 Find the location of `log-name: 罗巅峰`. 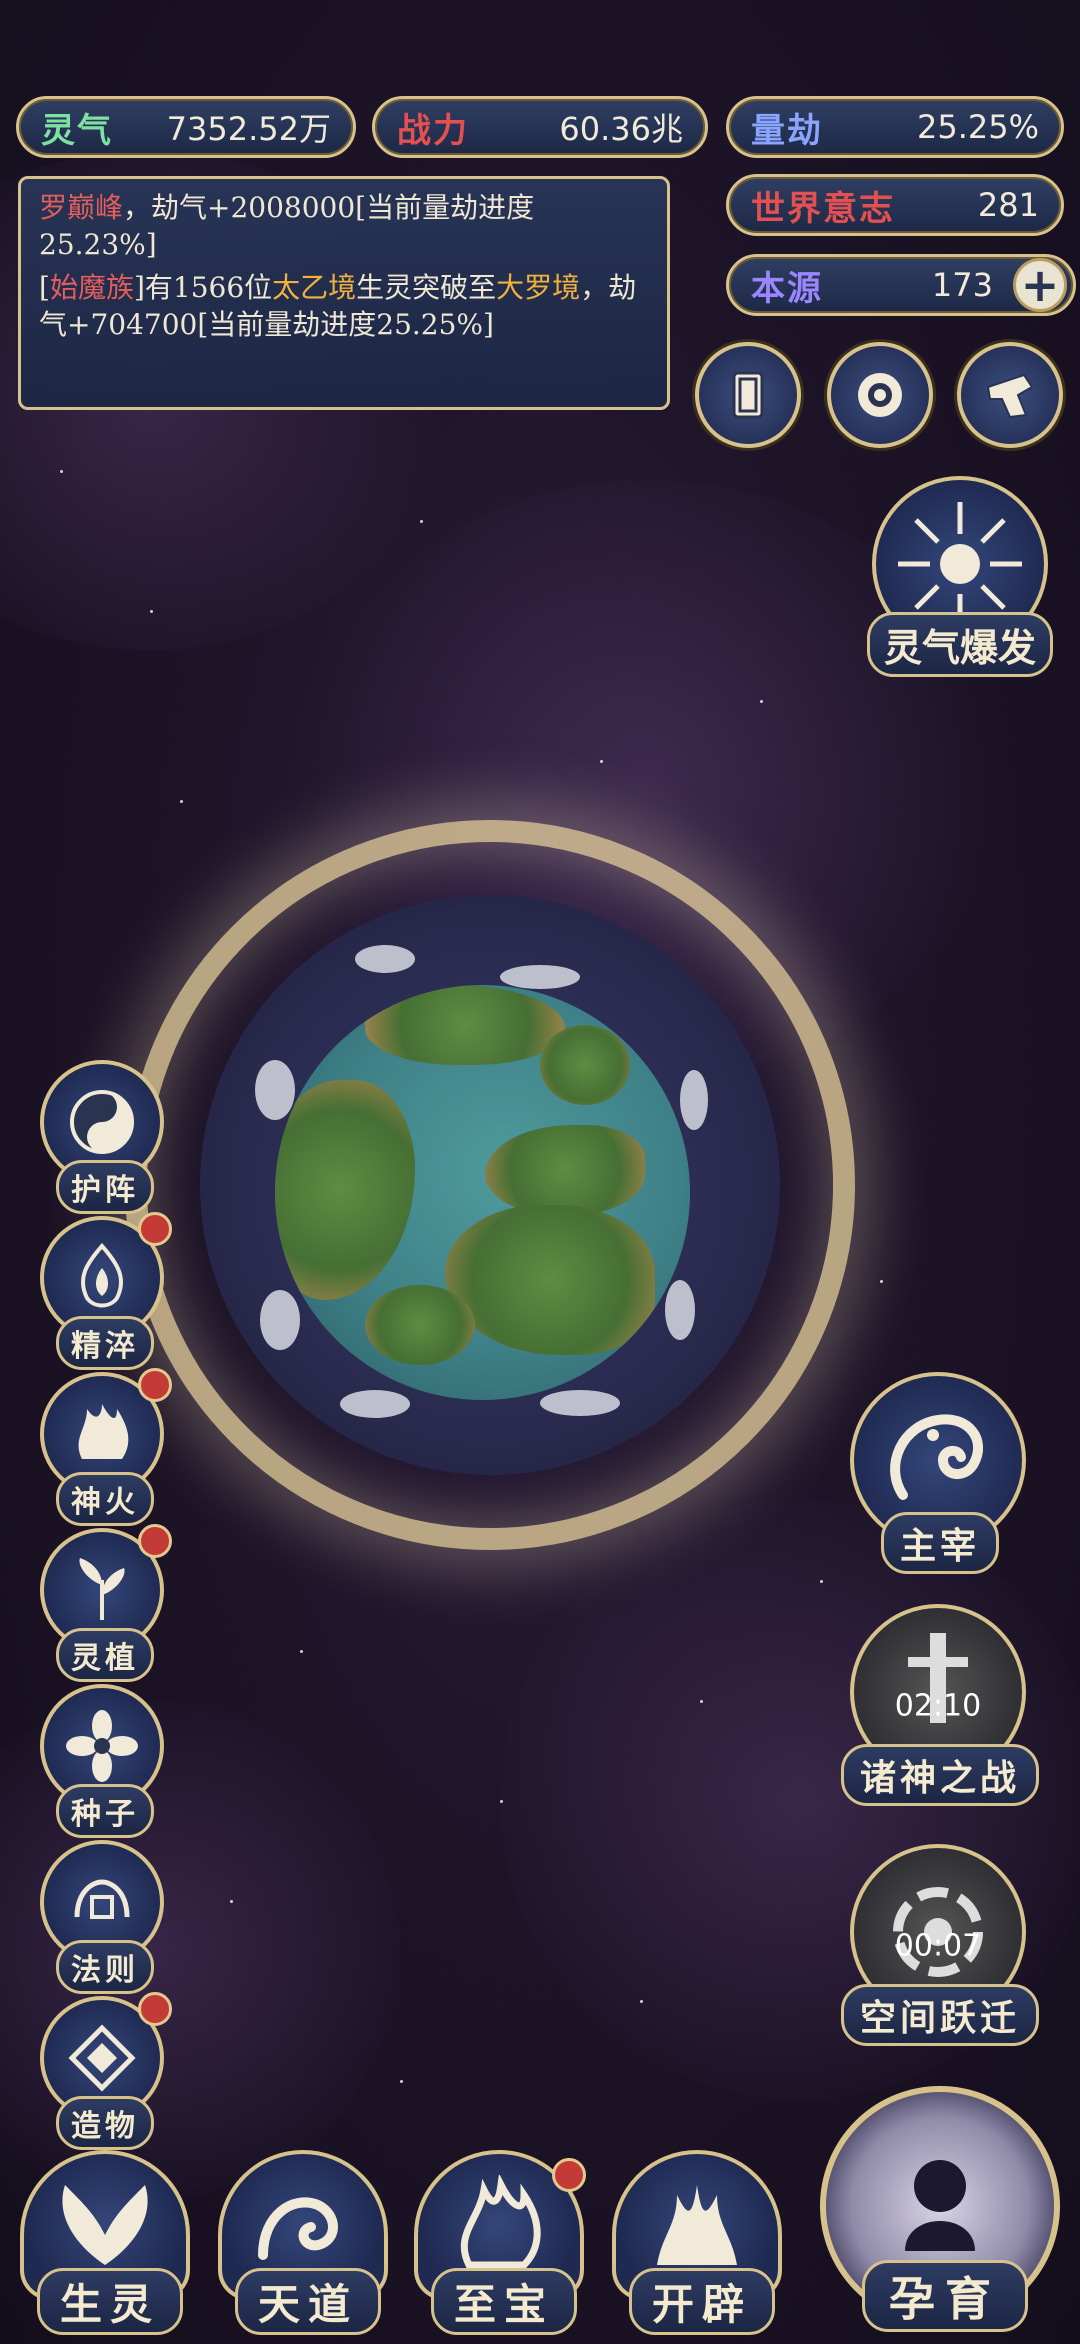

log-name: 罗巅峰 is located at coordinates (81, 207).